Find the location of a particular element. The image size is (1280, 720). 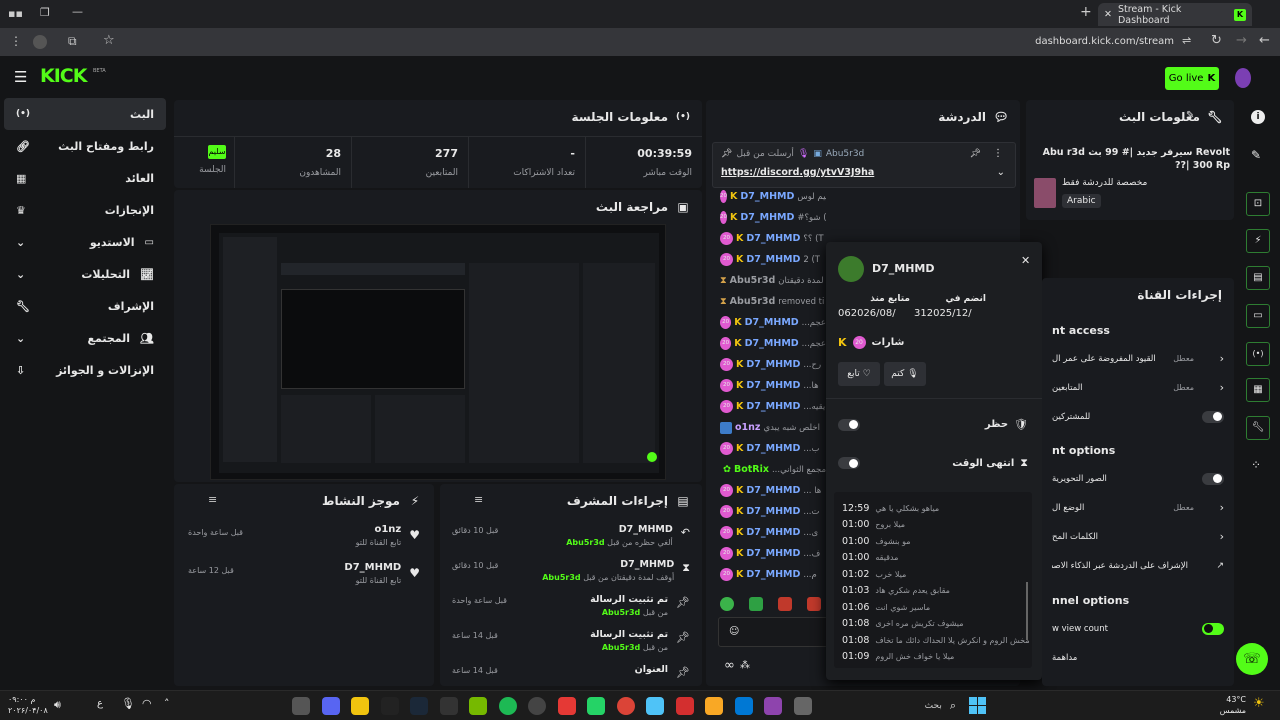

language-indicator: ع is located at coordinates (100, 703).